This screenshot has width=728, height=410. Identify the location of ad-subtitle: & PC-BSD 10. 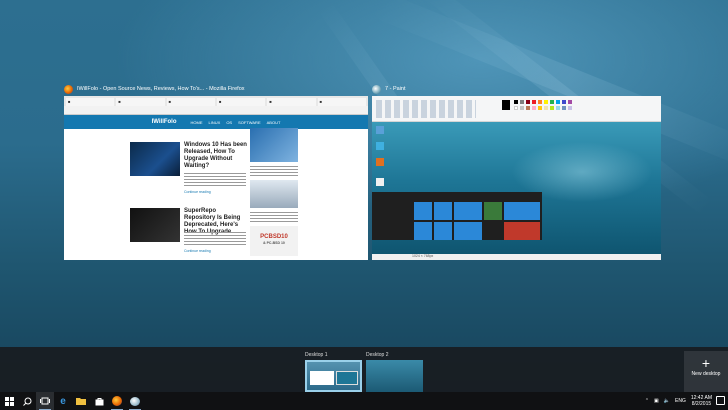
(274, 243).